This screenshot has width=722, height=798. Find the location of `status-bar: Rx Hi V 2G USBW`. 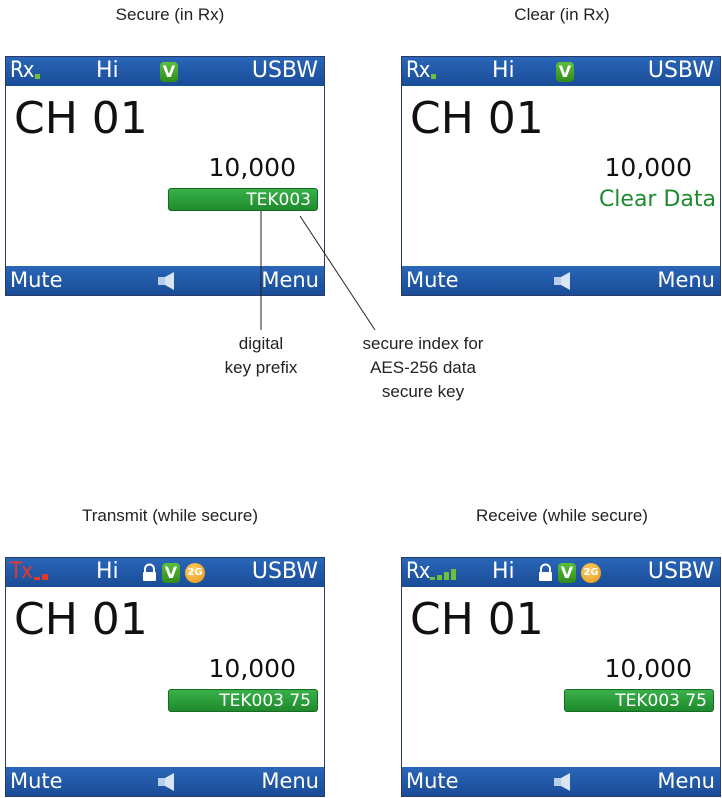

status-bar: Rx Hi V 2G USBW is located at coordinates (561, 572).